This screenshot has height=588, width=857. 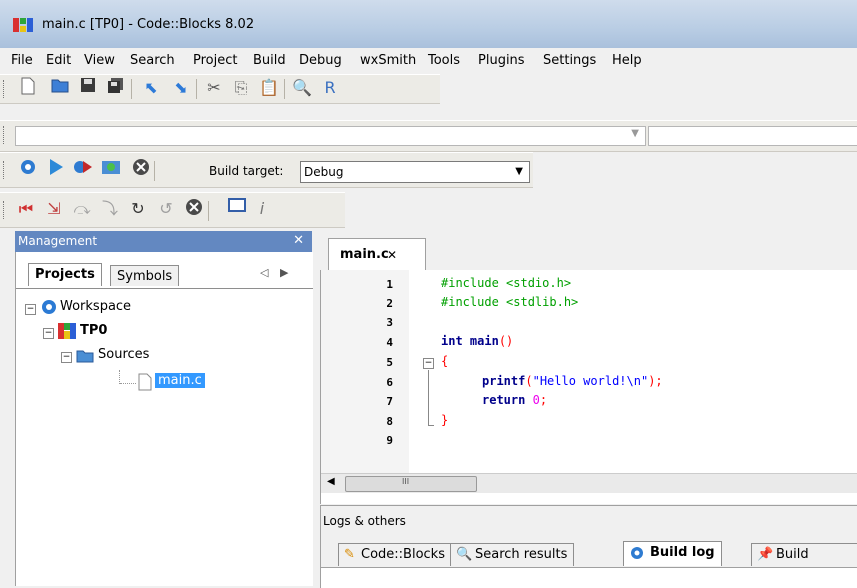 What do you see at coordinates (538, 302) in the screenshot?
I see `code-token: <stdlib.h>` at bounding box center [538, 302].